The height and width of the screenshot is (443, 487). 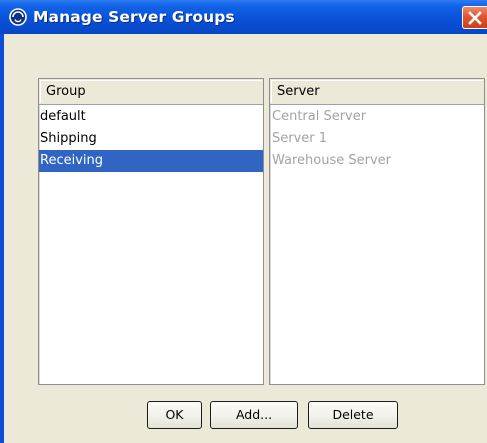 I want to click on close-icon, so click(x=475, y=18).